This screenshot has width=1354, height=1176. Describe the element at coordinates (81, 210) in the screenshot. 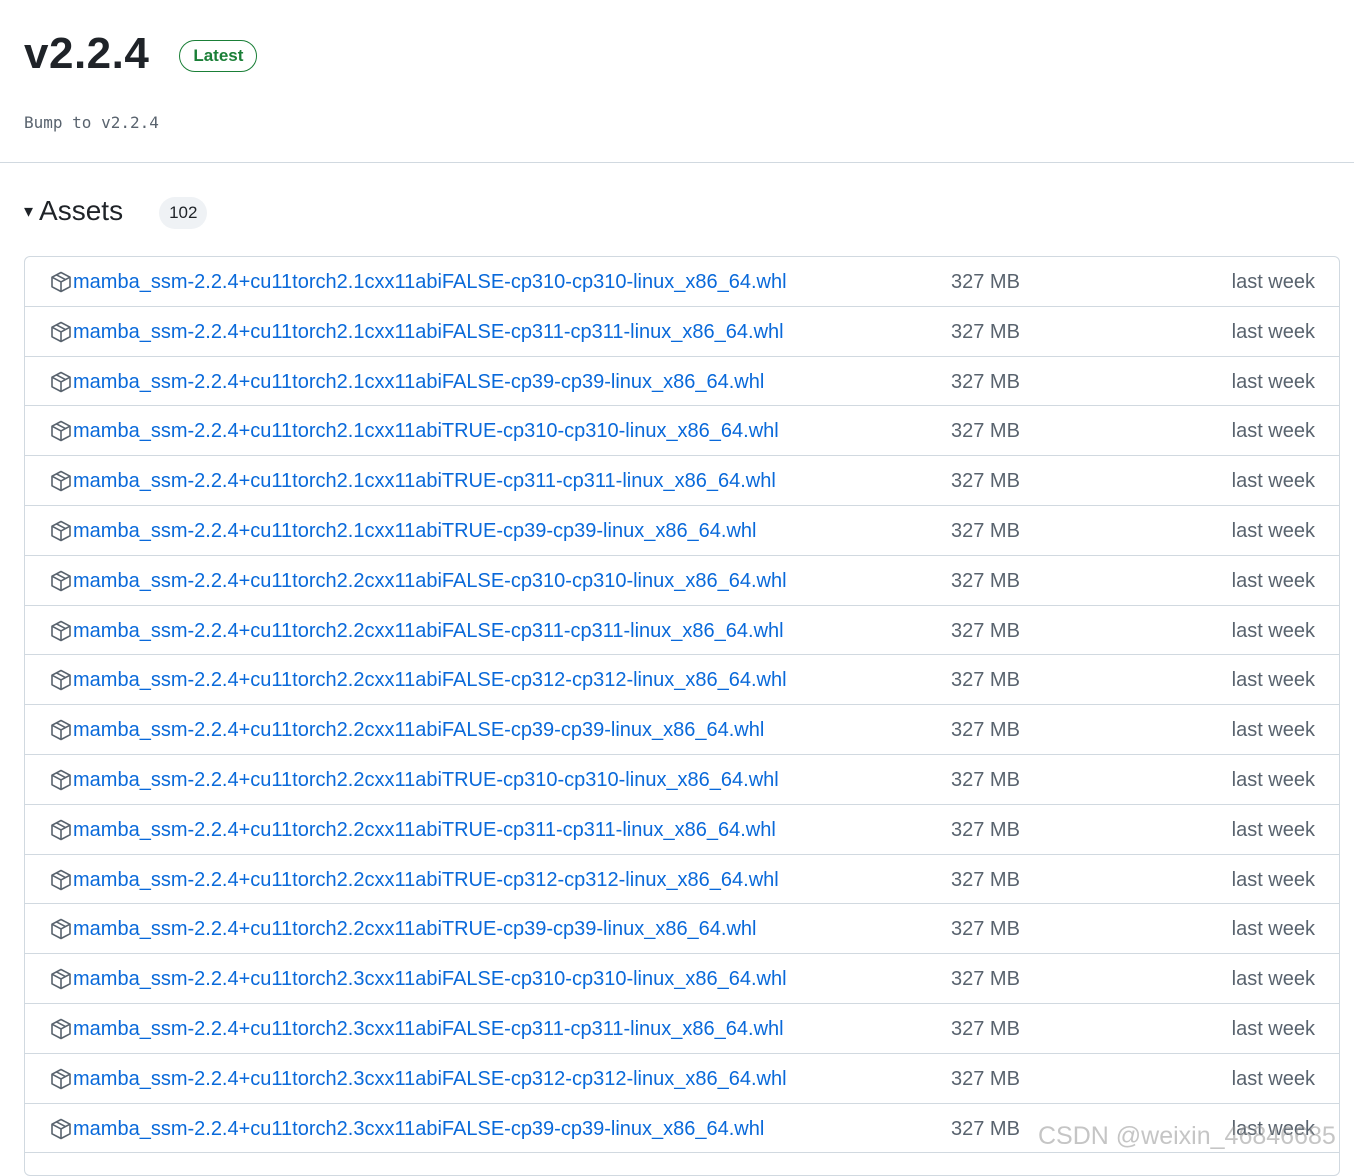

I see `assets-title: Assets` at that location.